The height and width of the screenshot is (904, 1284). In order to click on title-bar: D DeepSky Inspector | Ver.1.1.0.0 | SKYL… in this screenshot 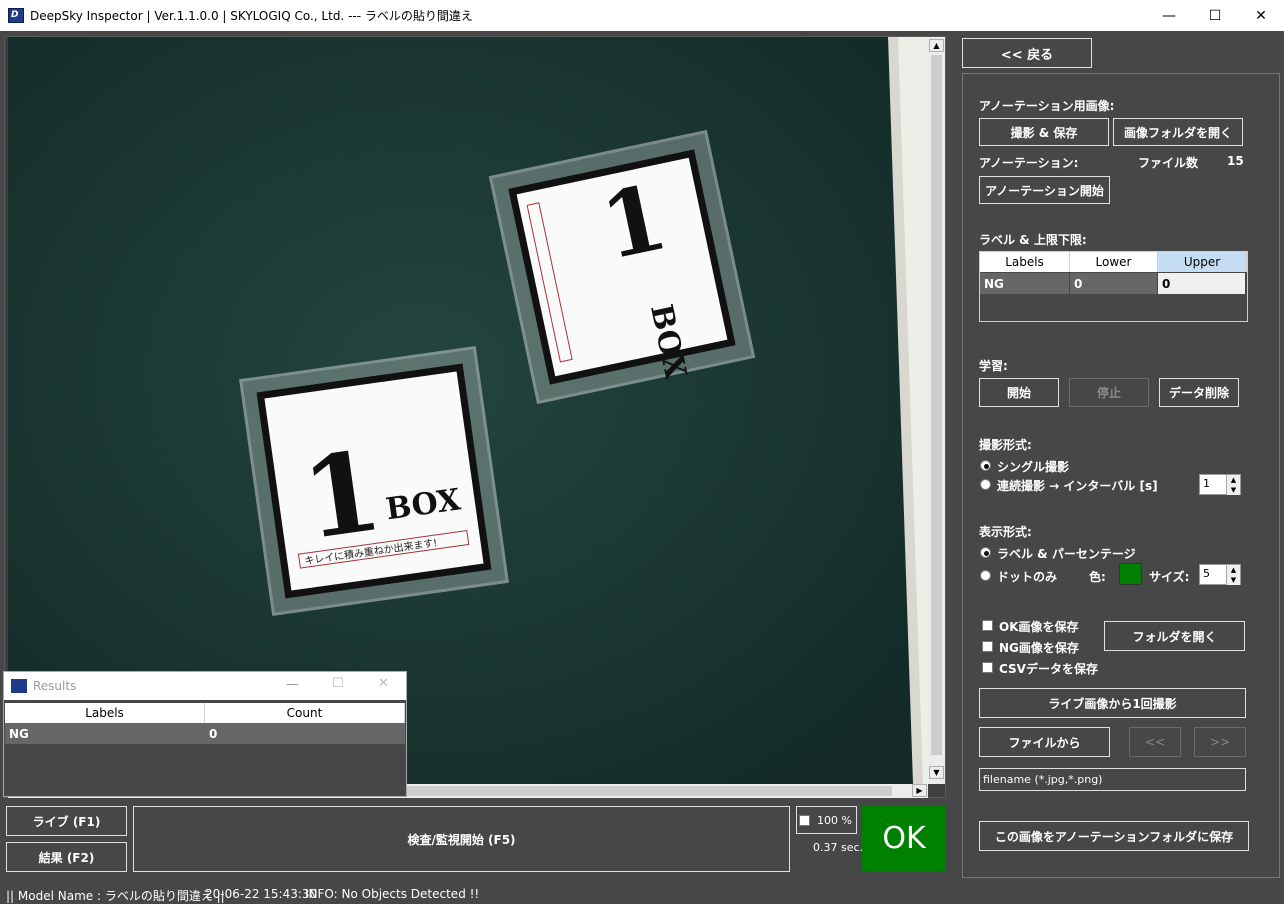, I will do `click(642, 15)`.